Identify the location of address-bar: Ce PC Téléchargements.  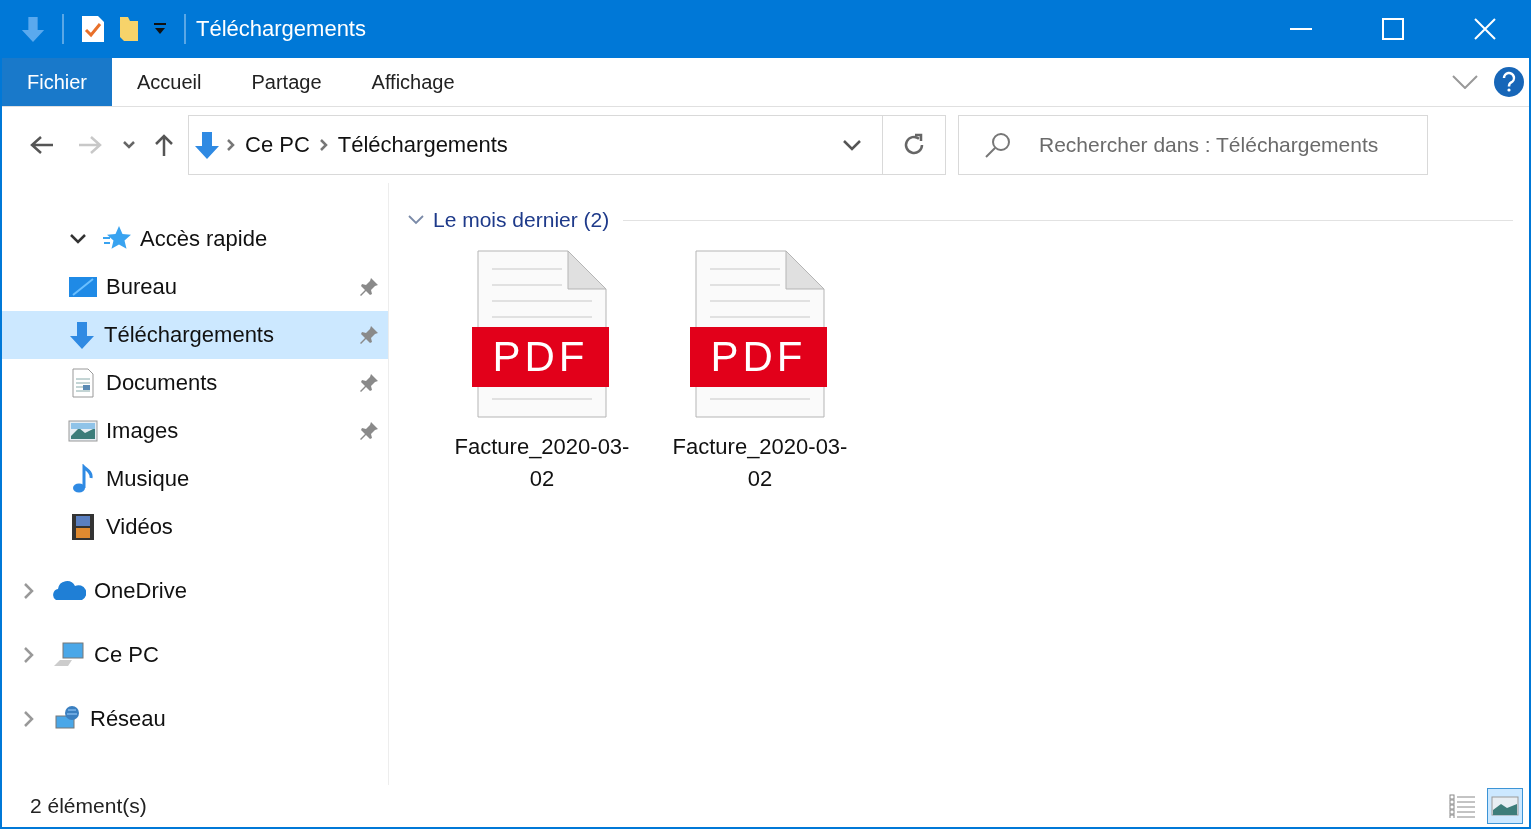
(567, 145).